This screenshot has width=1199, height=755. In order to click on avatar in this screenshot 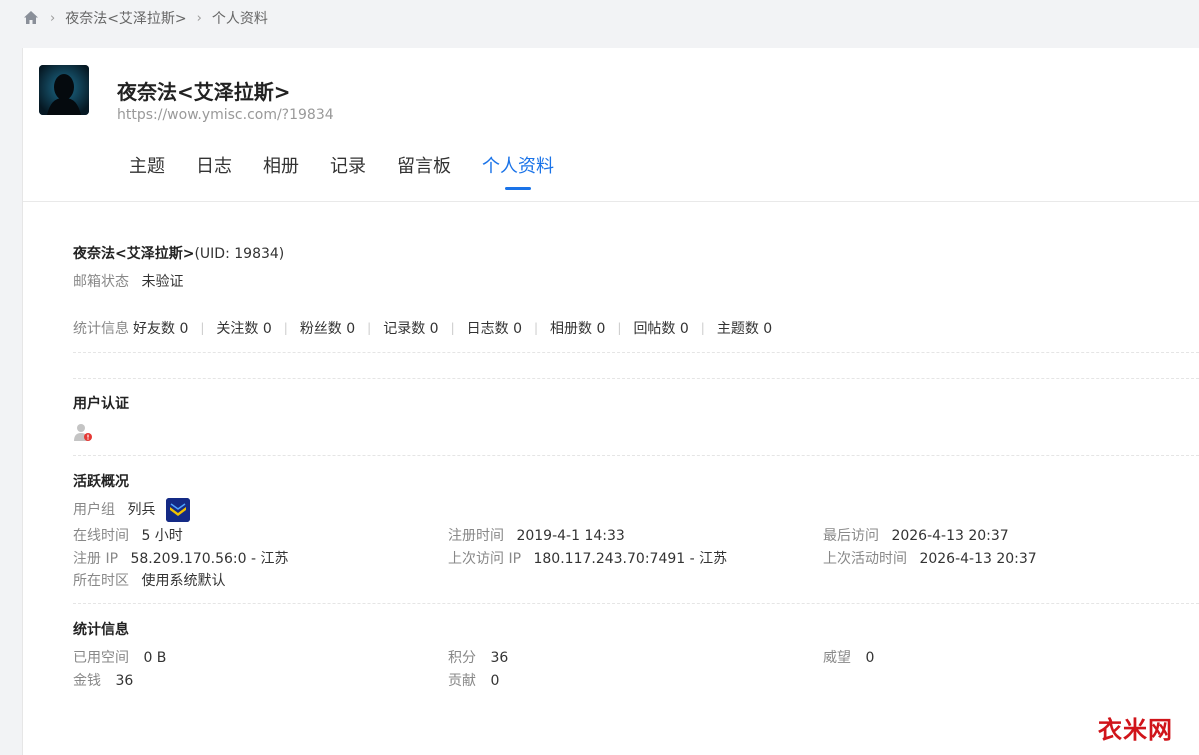, I will do `click(64, 90)`.